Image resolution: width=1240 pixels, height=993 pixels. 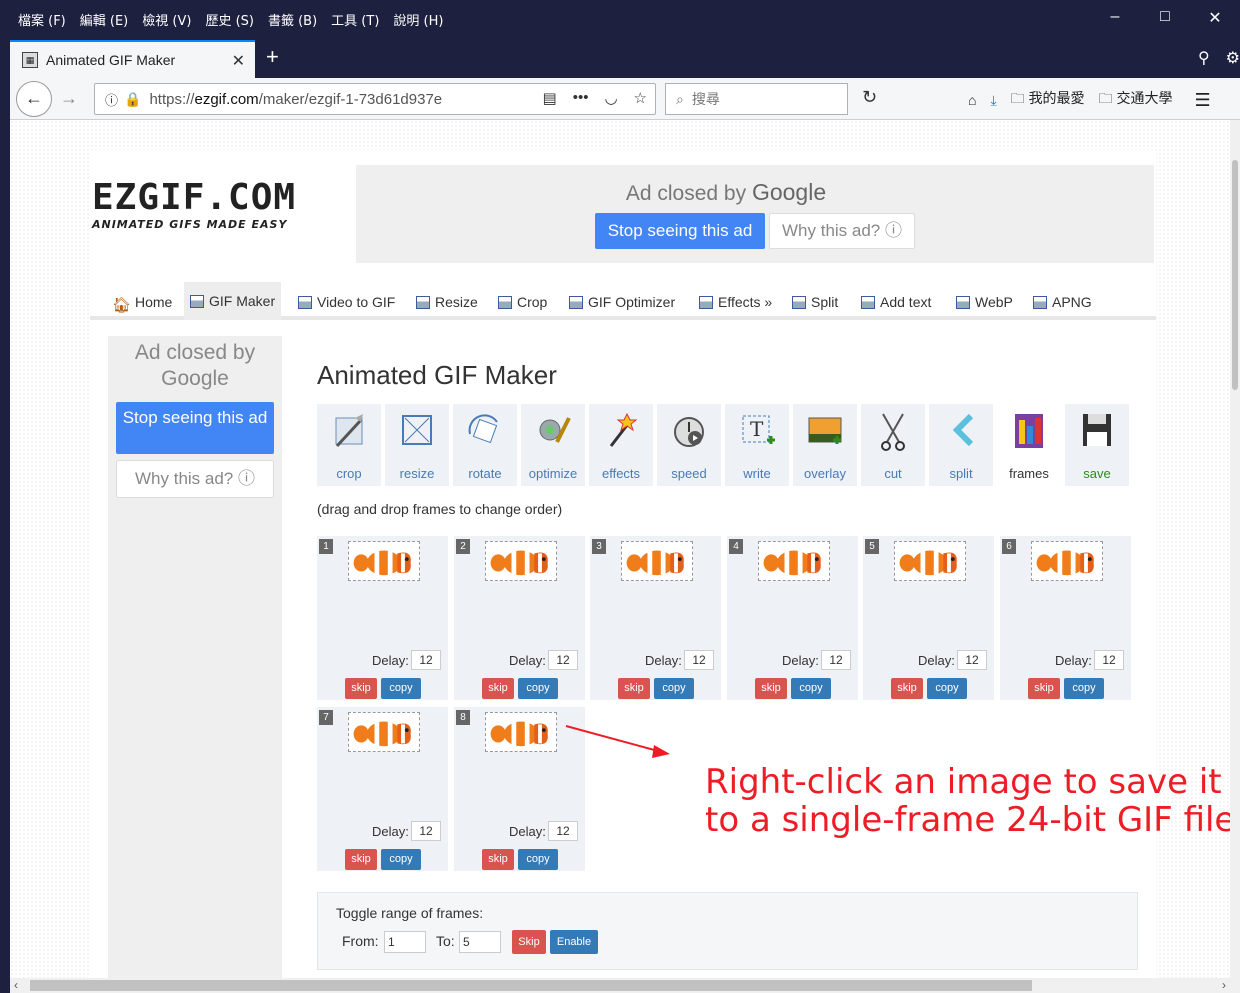 I want to click on side-ad-stop-button: Stop seeing this ad, so click(x=195, y=428).